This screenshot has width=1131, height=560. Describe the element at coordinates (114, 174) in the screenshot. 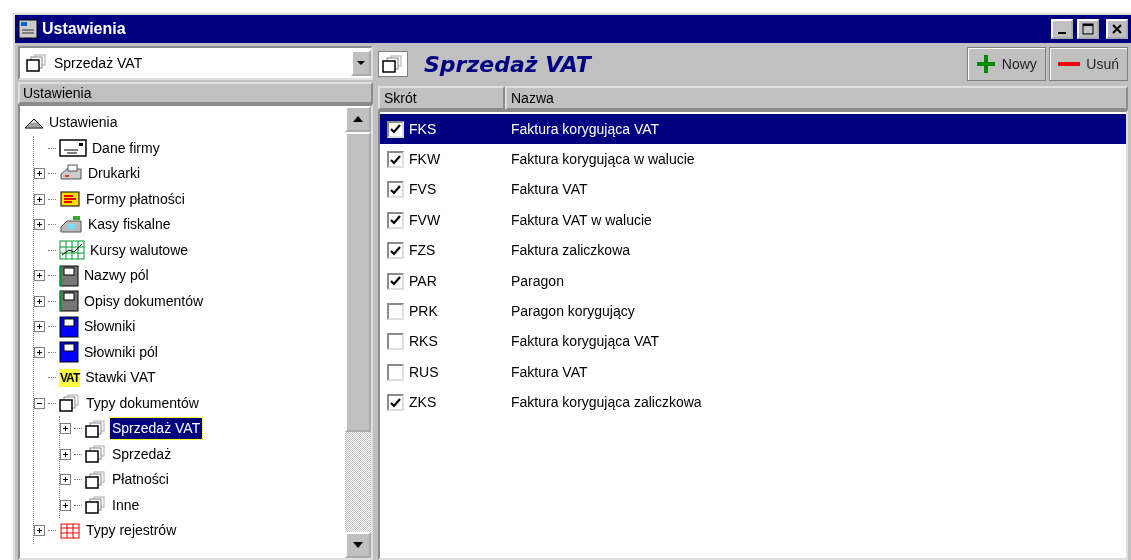

I see `tree-item: Drukarki` at that location.